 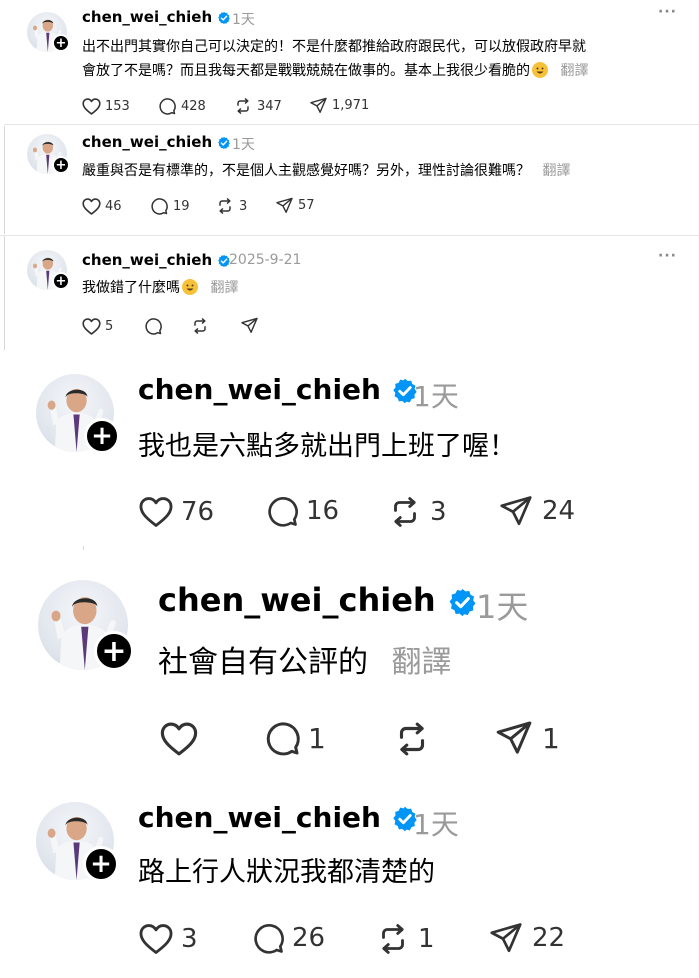 I want to click on share-button: 1, so click(x=527, y=738).